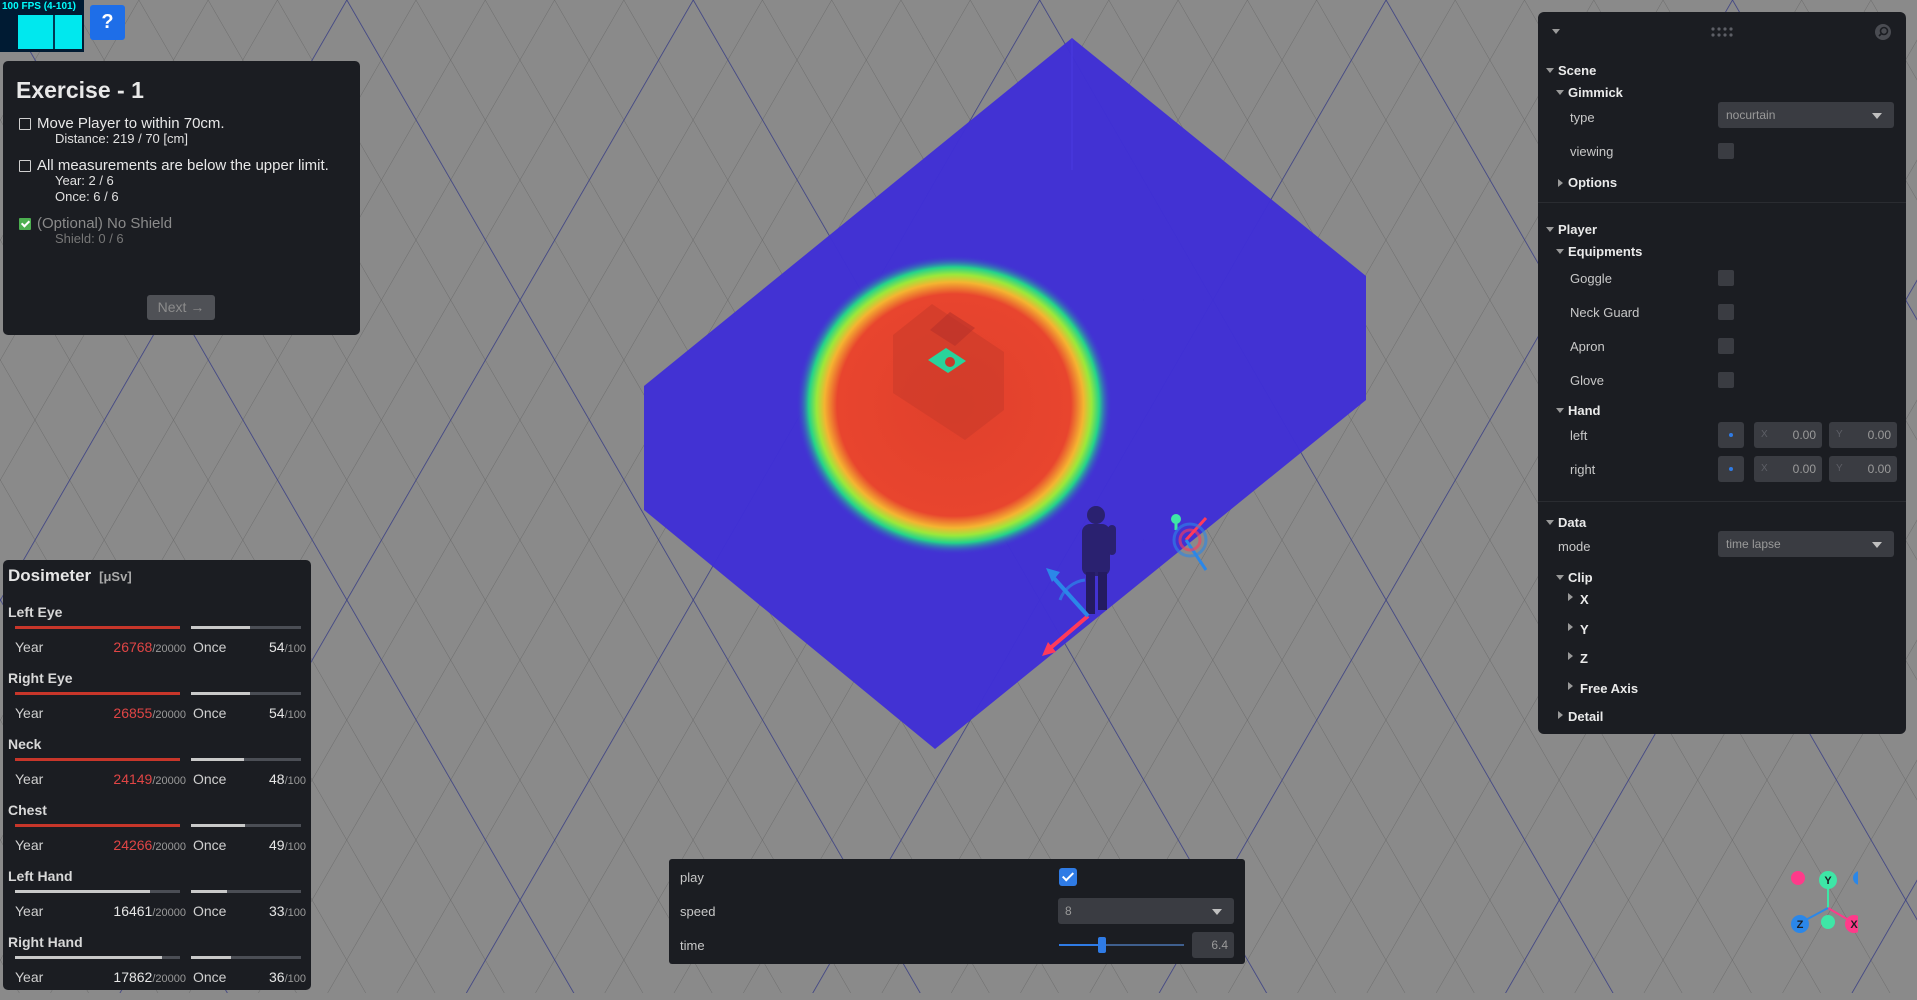 The image size is (1917, 1000). What do you see at coordinates (133, 647) in the screenshot?
I see `year-dose-number: 26768` at bounding box center [133, 647].